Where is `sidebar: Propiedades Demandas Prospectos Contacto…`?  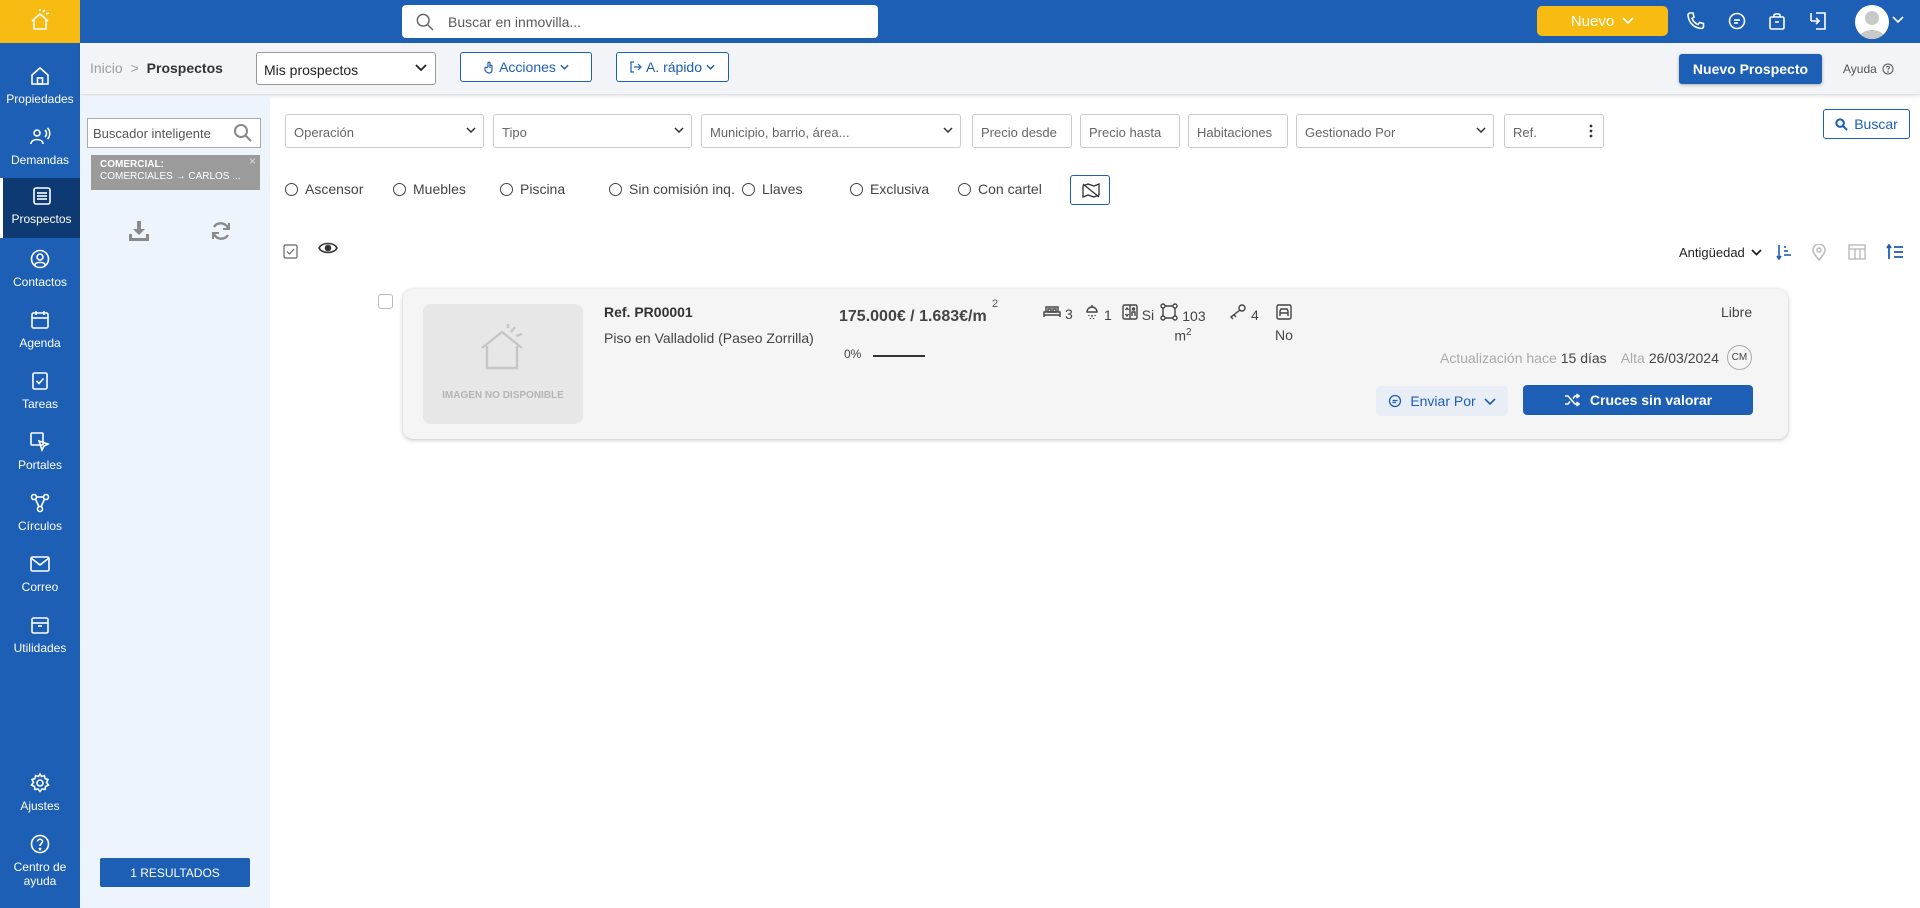 sidebar: Propiedades Demandas Prospectos Contacto… is located at coordinates (40, 475).